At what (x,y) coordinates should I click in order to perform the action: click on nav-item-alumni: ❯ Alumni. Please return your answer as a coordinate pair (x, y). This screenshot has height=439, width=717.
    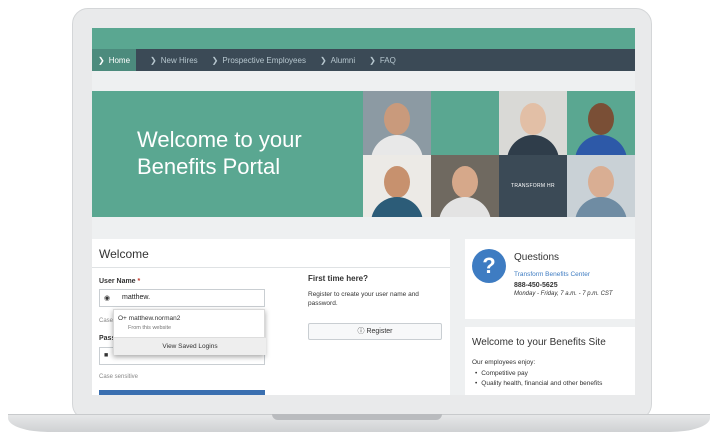
    Looking at the image, I should click on (337, 60).